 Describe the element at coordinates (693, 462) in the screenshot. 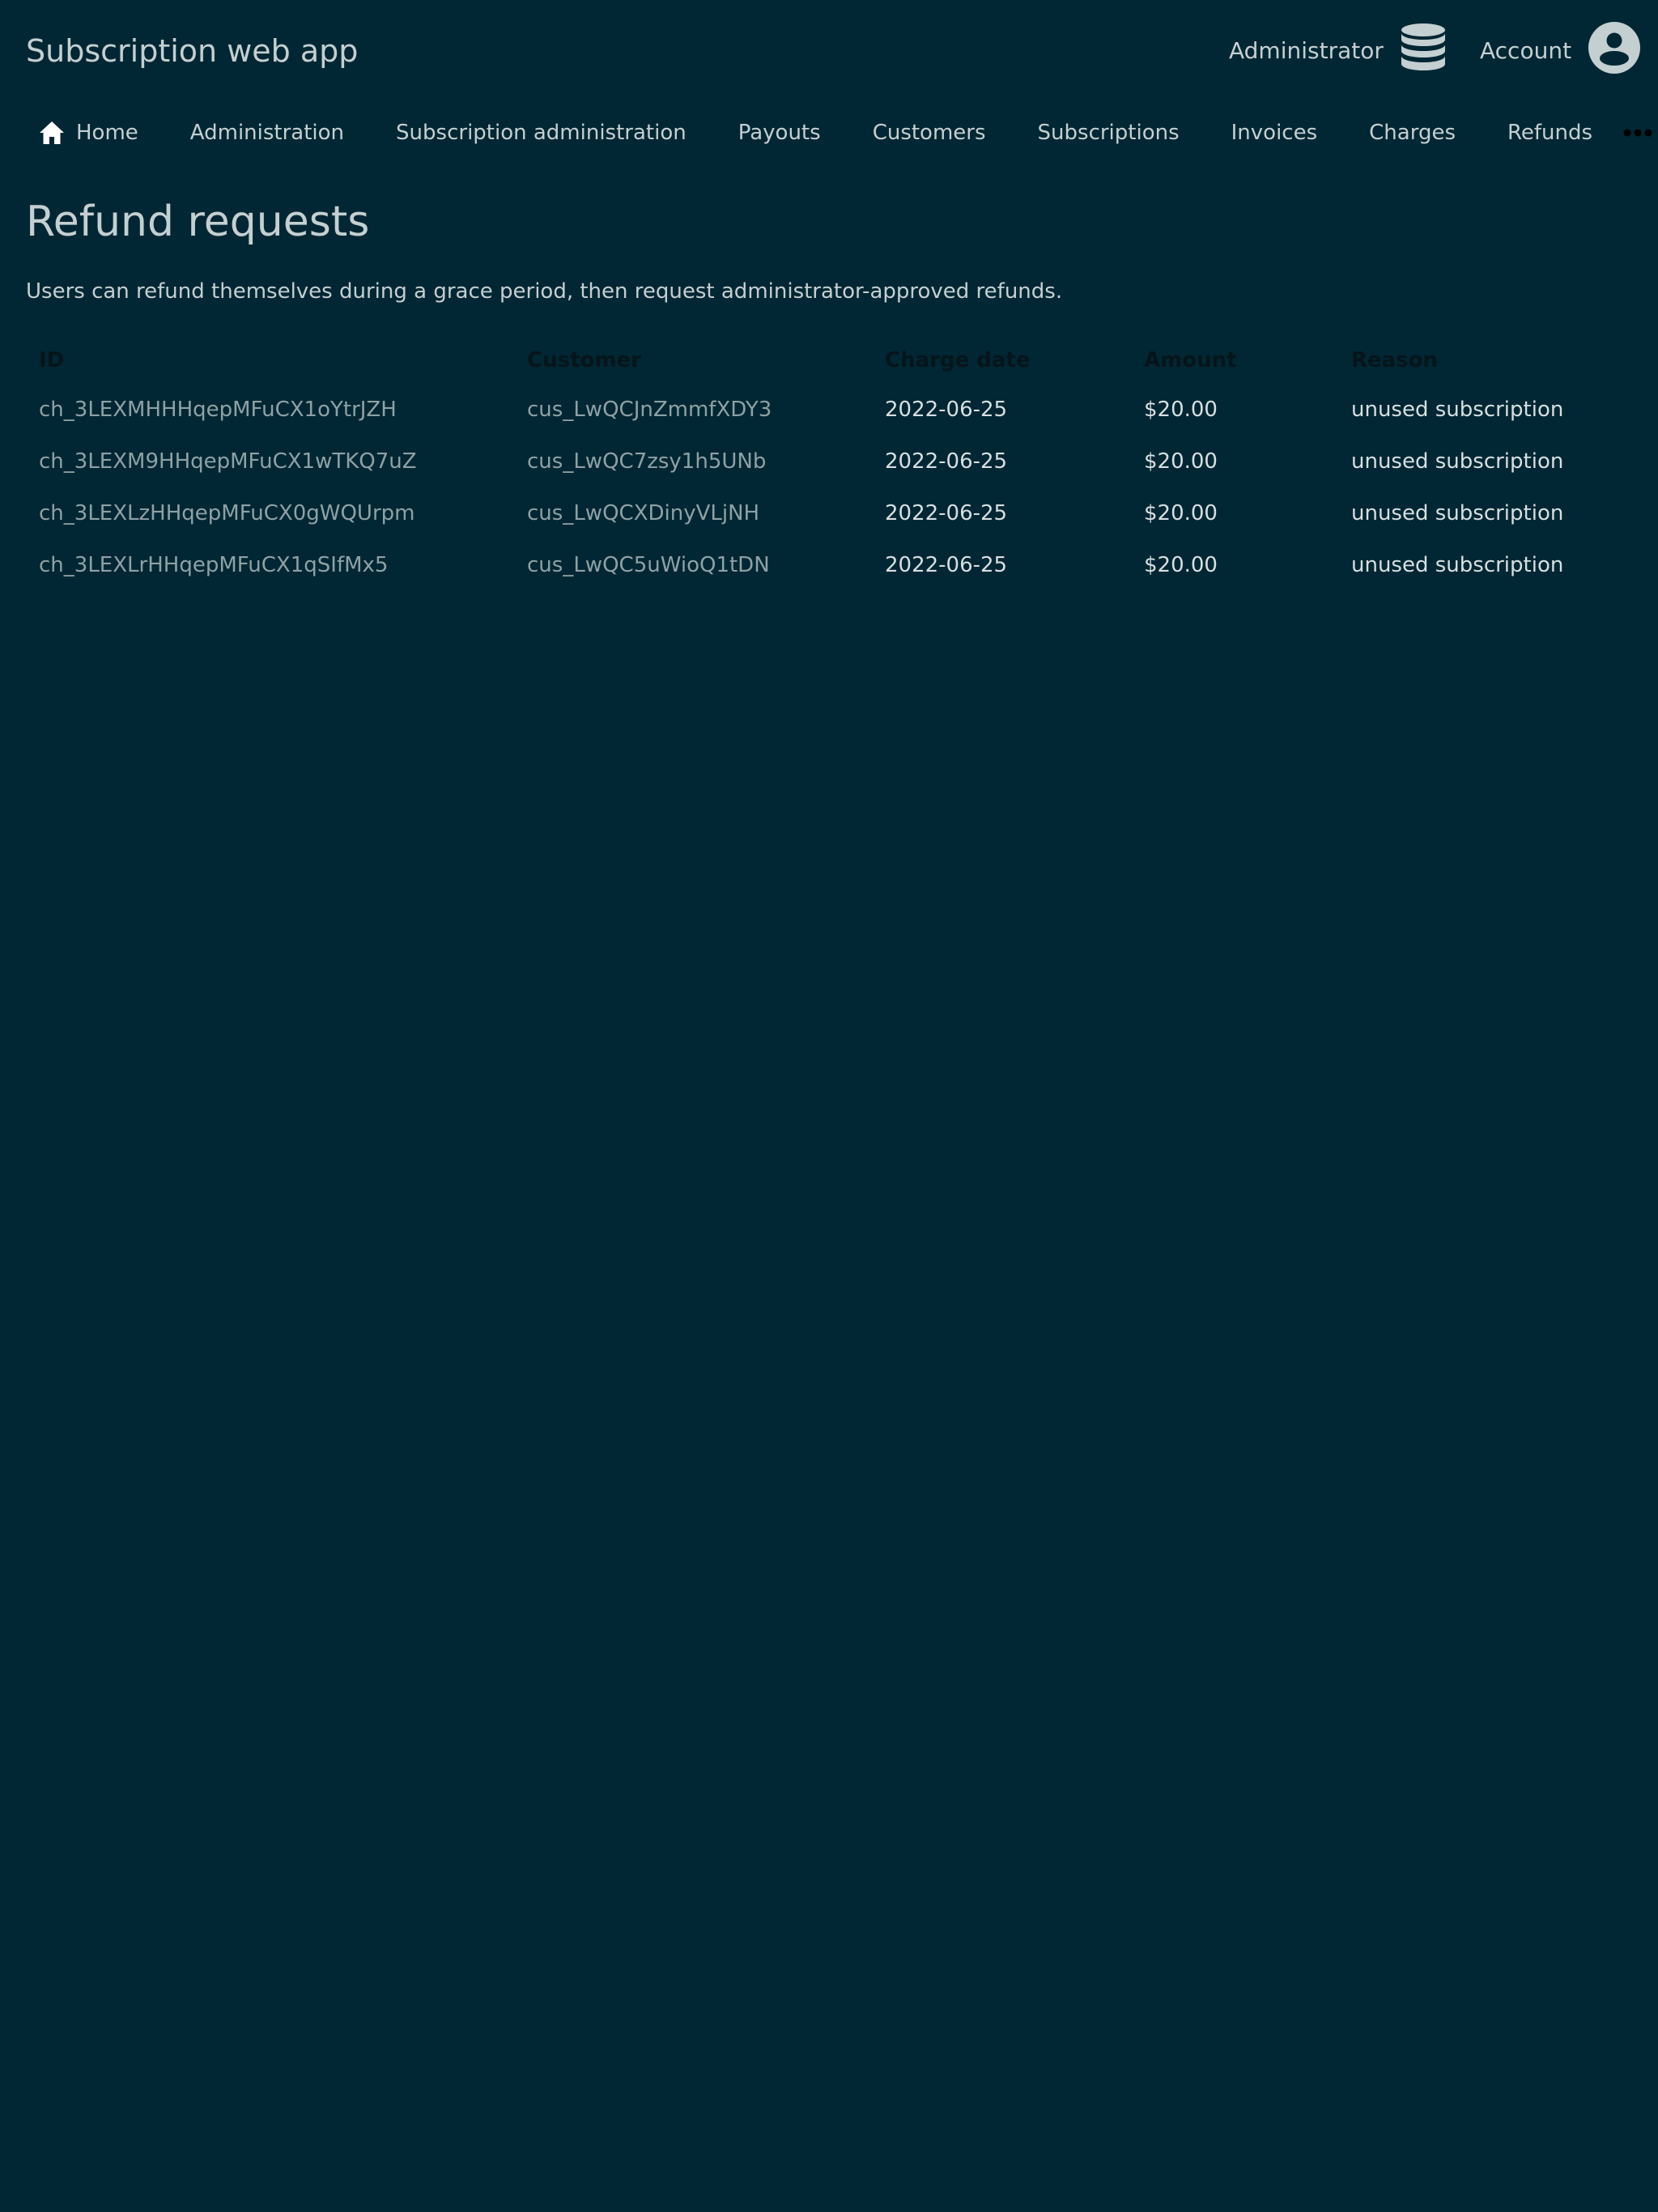

I see `customer-id-link: cus_LwQC7zsy1h5UNb` at that location.